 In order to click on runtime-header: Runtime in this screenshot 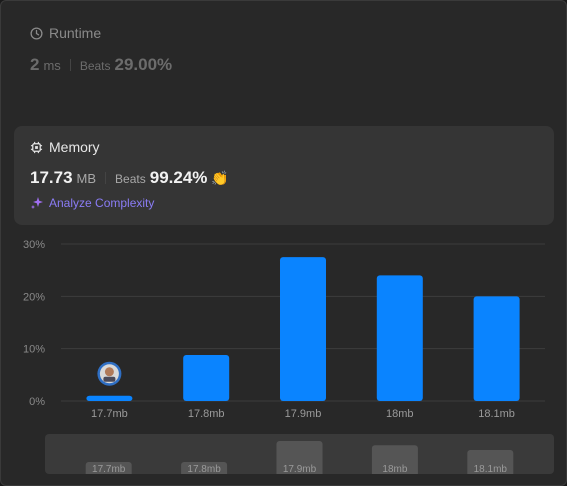, I will do `click(101, 33)`.